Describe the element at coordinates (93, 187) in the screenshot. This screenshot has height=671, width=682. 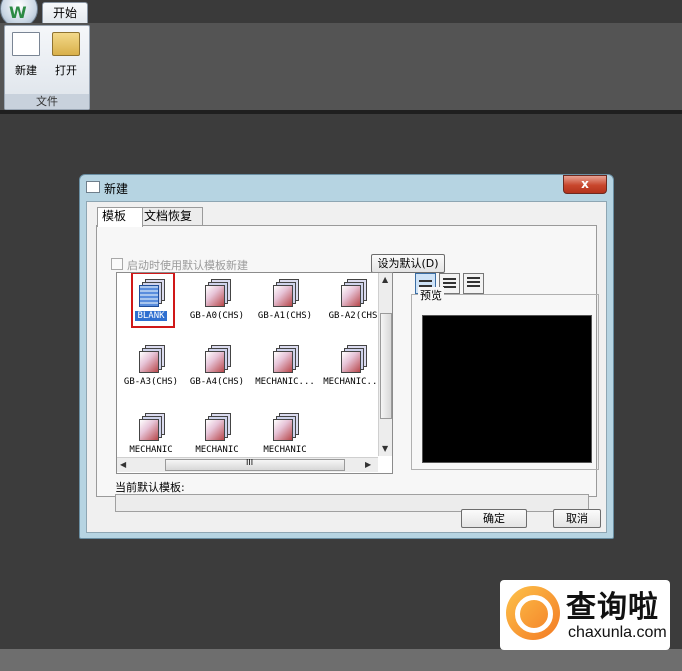
I see `dialog-icon` at that location.